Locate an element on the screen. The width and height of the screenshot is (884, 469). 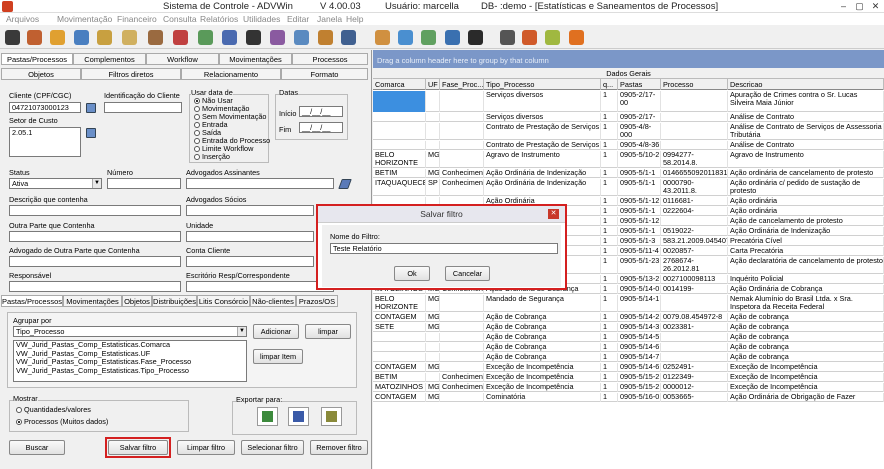
cell-tipo: Serviços diversos is located at coordinates (542, 101).